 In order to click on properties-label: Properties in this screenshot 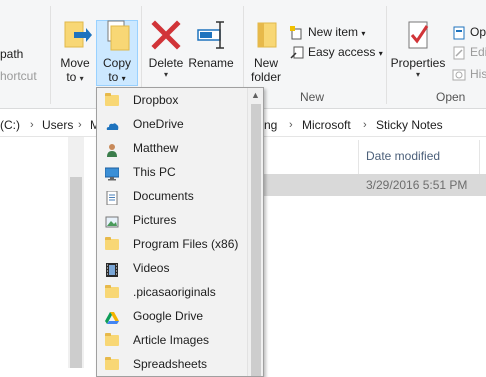, I will do `click(418, 63)`.